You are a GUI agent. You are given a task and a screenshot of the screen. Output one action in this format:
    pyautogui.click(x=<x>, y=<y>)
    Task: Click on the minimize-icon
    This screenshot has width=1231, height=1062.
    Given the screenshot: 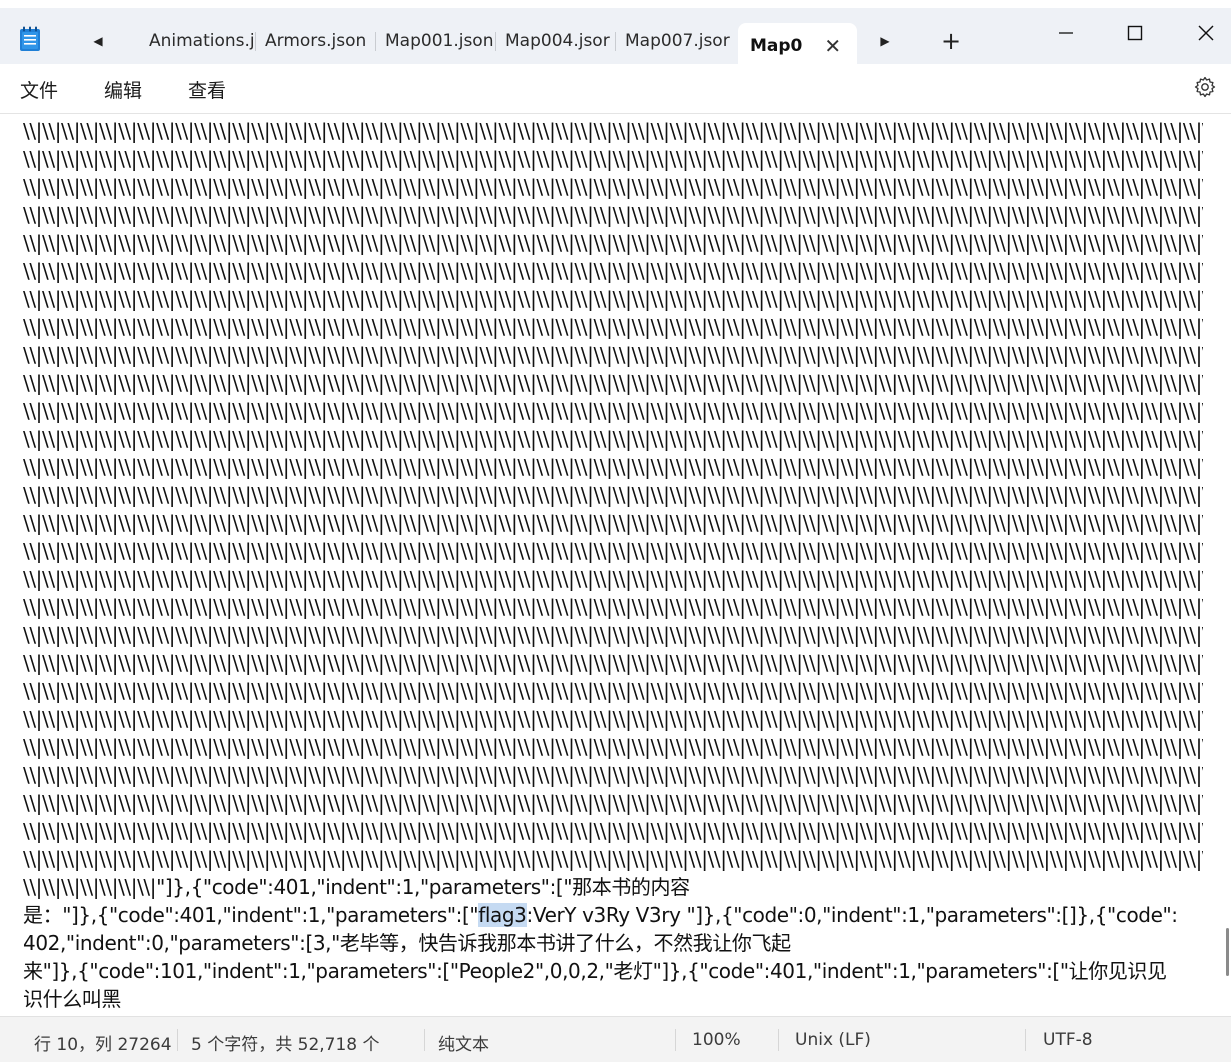 What is the action you would take?
    pyautogui.click(x=1066, y=33)
    